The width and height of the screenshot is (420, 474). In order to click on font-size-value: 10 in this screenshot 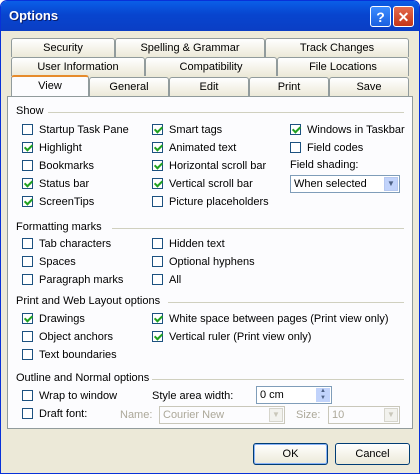, I will do `click(338, 415)`.